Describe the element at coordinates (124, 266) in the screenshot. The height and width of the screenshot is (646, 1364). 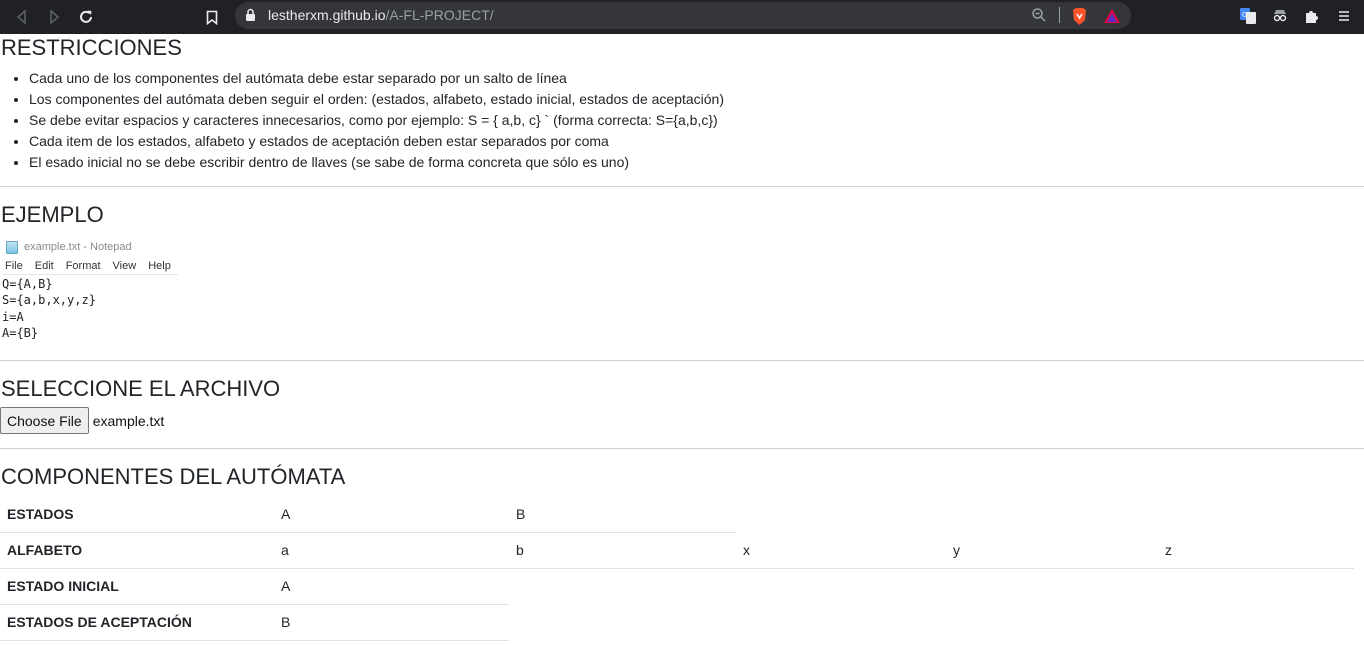
I see `notepad-menu-item: View` at that location.